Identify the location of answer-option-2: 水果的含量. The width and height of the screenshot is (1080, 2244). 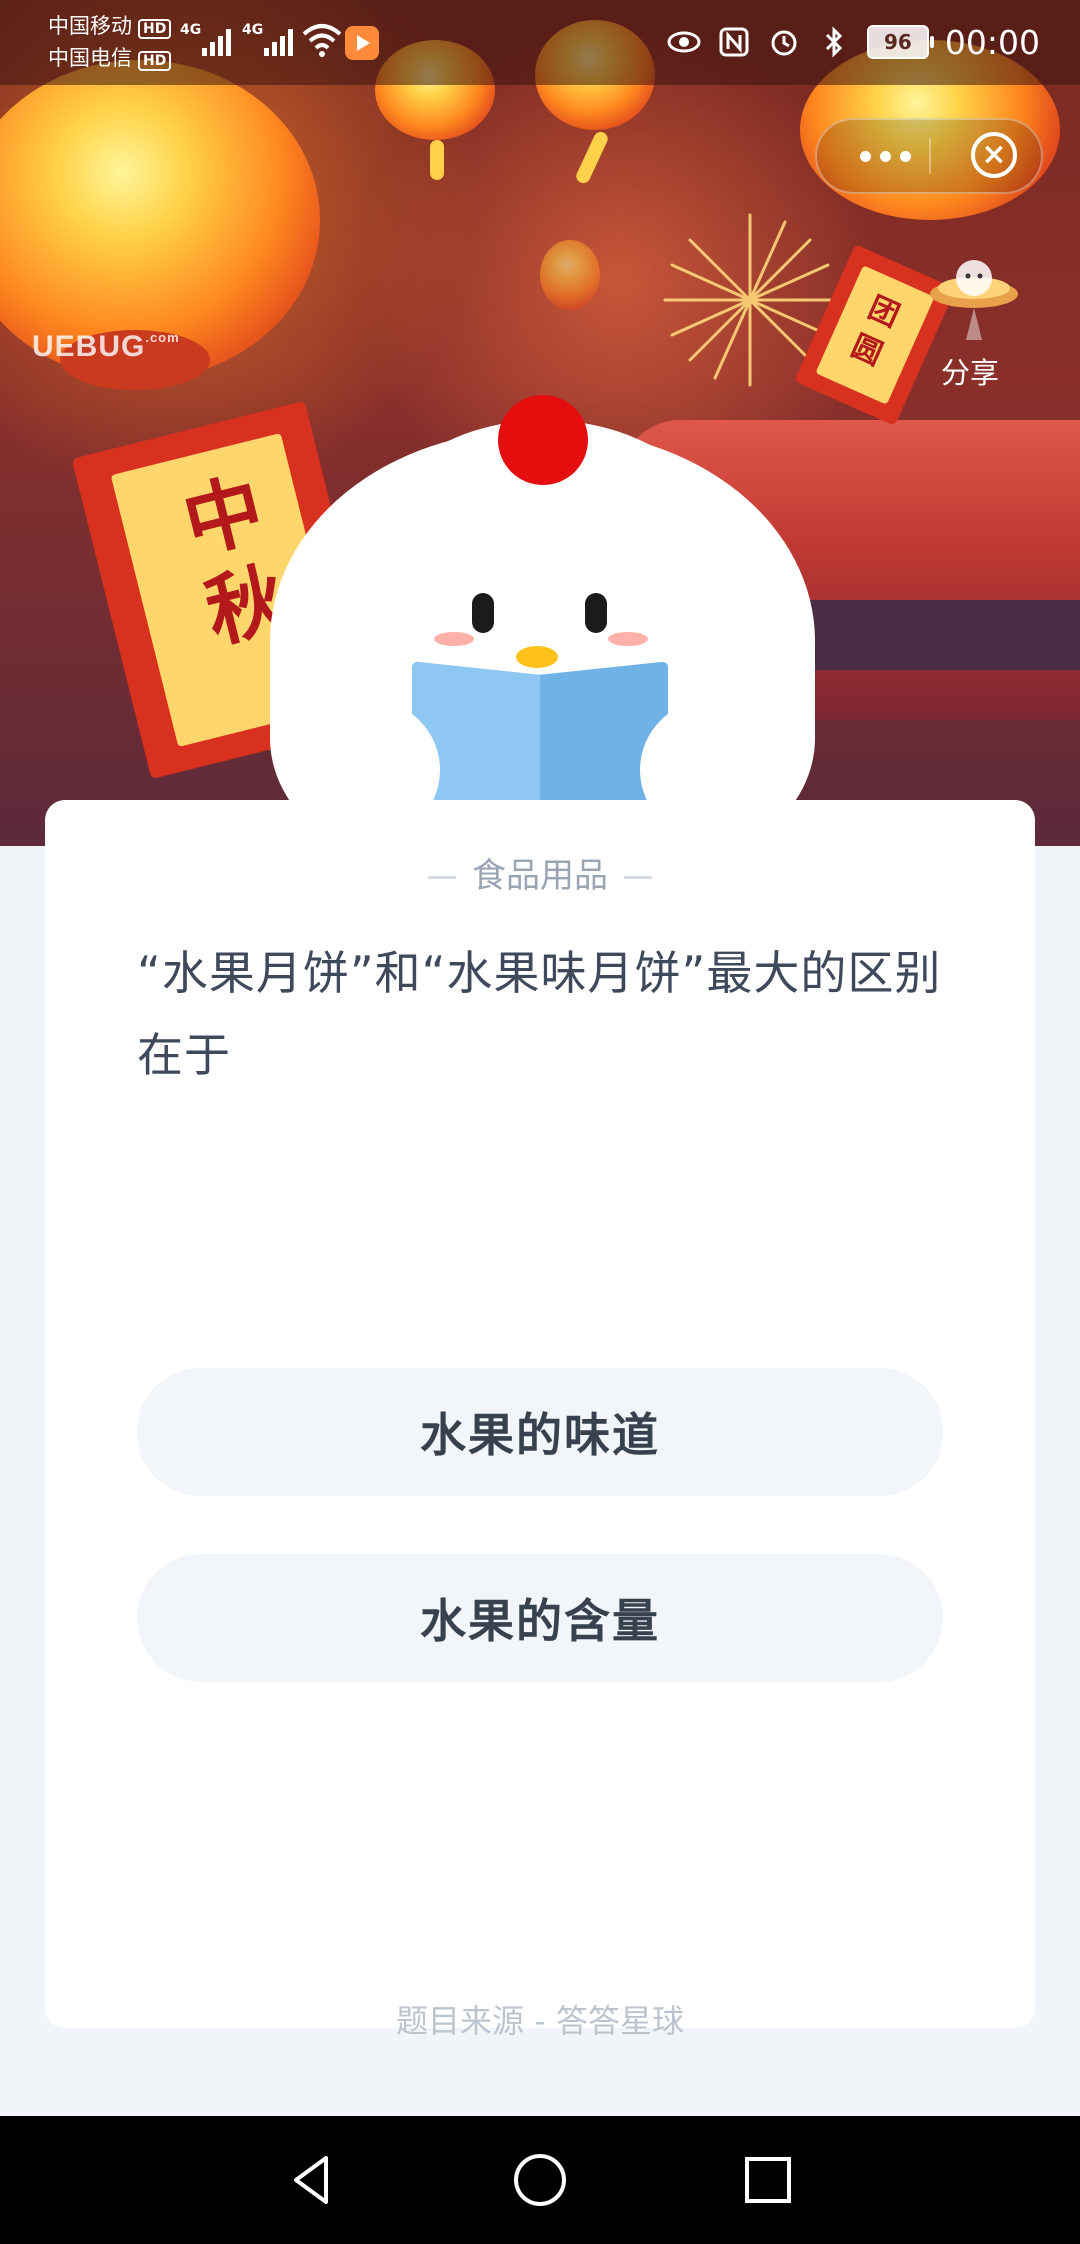
(540, 1618).